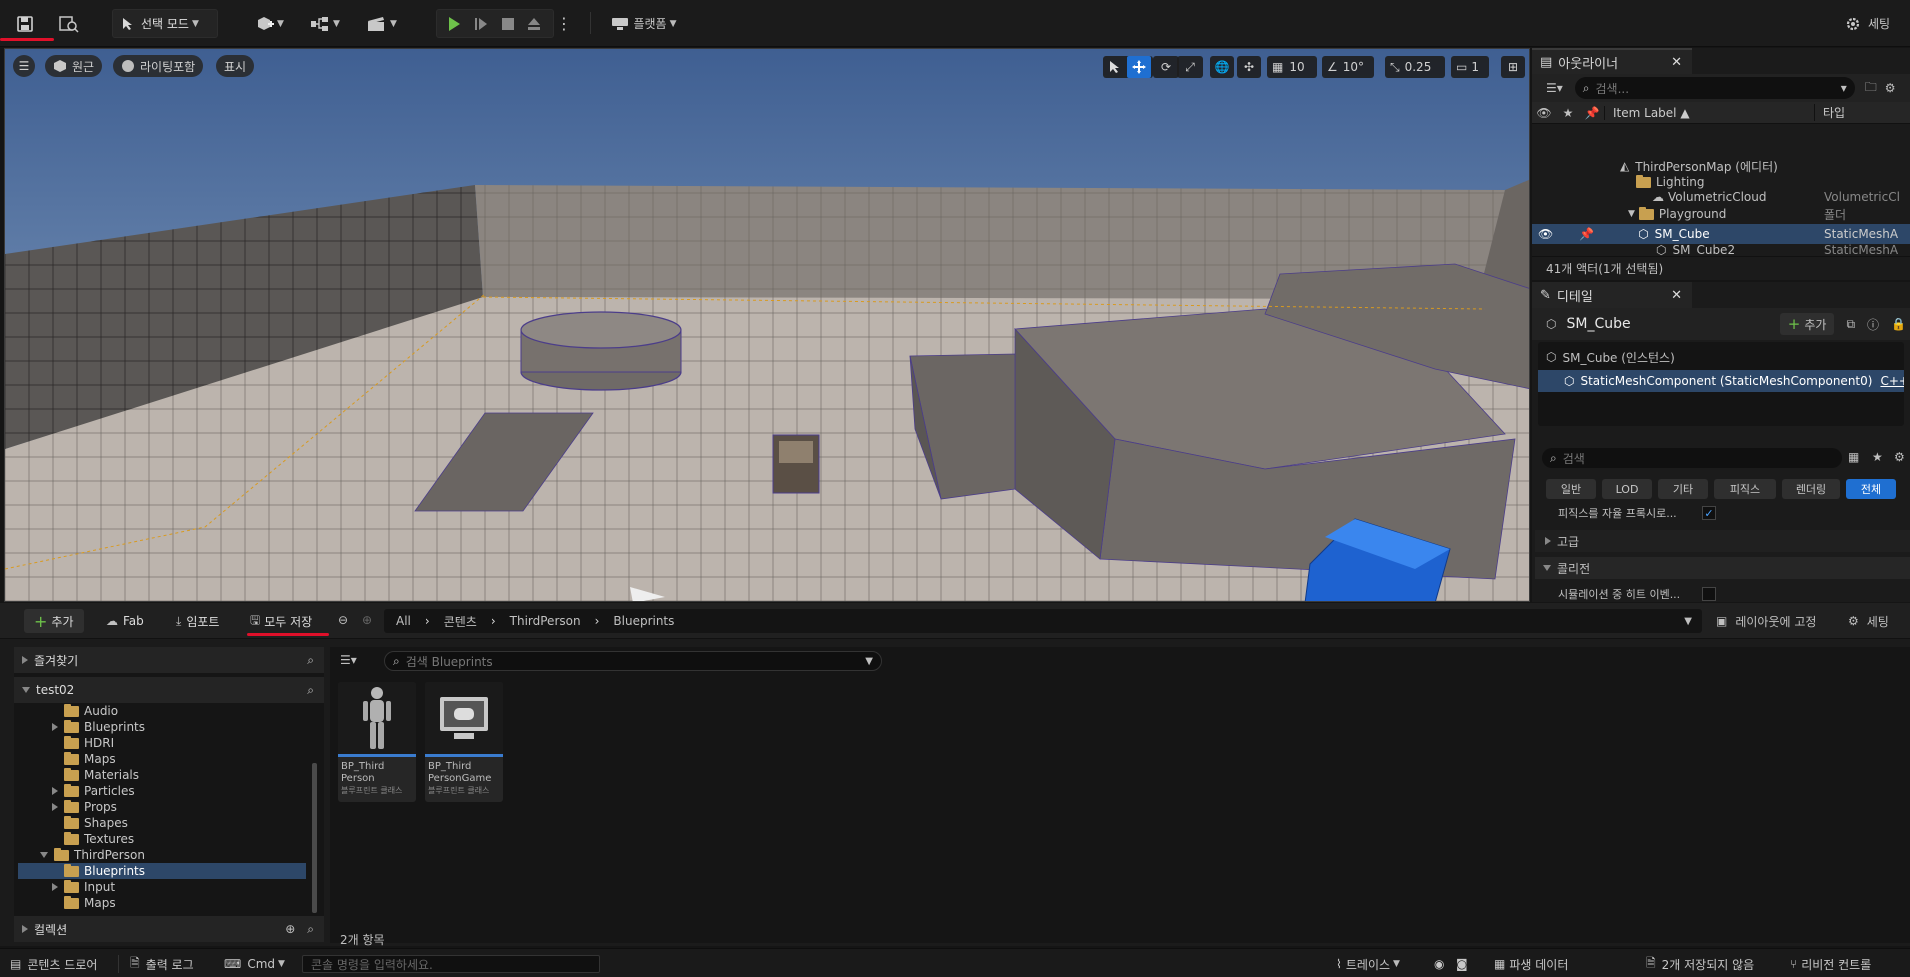 The height and width of the screenshot is (977, 1910). Describe the element at coordinates (1531, 964) in the screenshot. I see `derived-data-button: ▦ 파생 데이터` at that location.